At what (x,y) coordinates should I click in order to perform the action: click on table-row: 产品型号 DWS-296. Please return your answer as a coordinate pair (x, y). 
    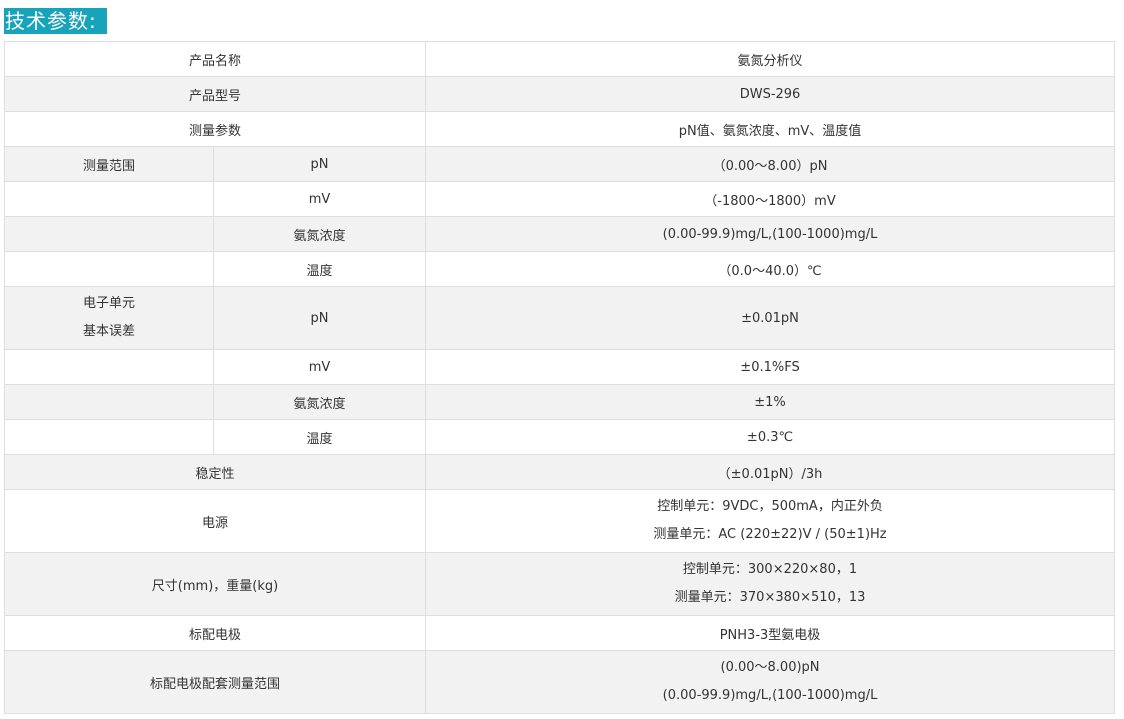
    Looking at the image, I should click on (559, 94).